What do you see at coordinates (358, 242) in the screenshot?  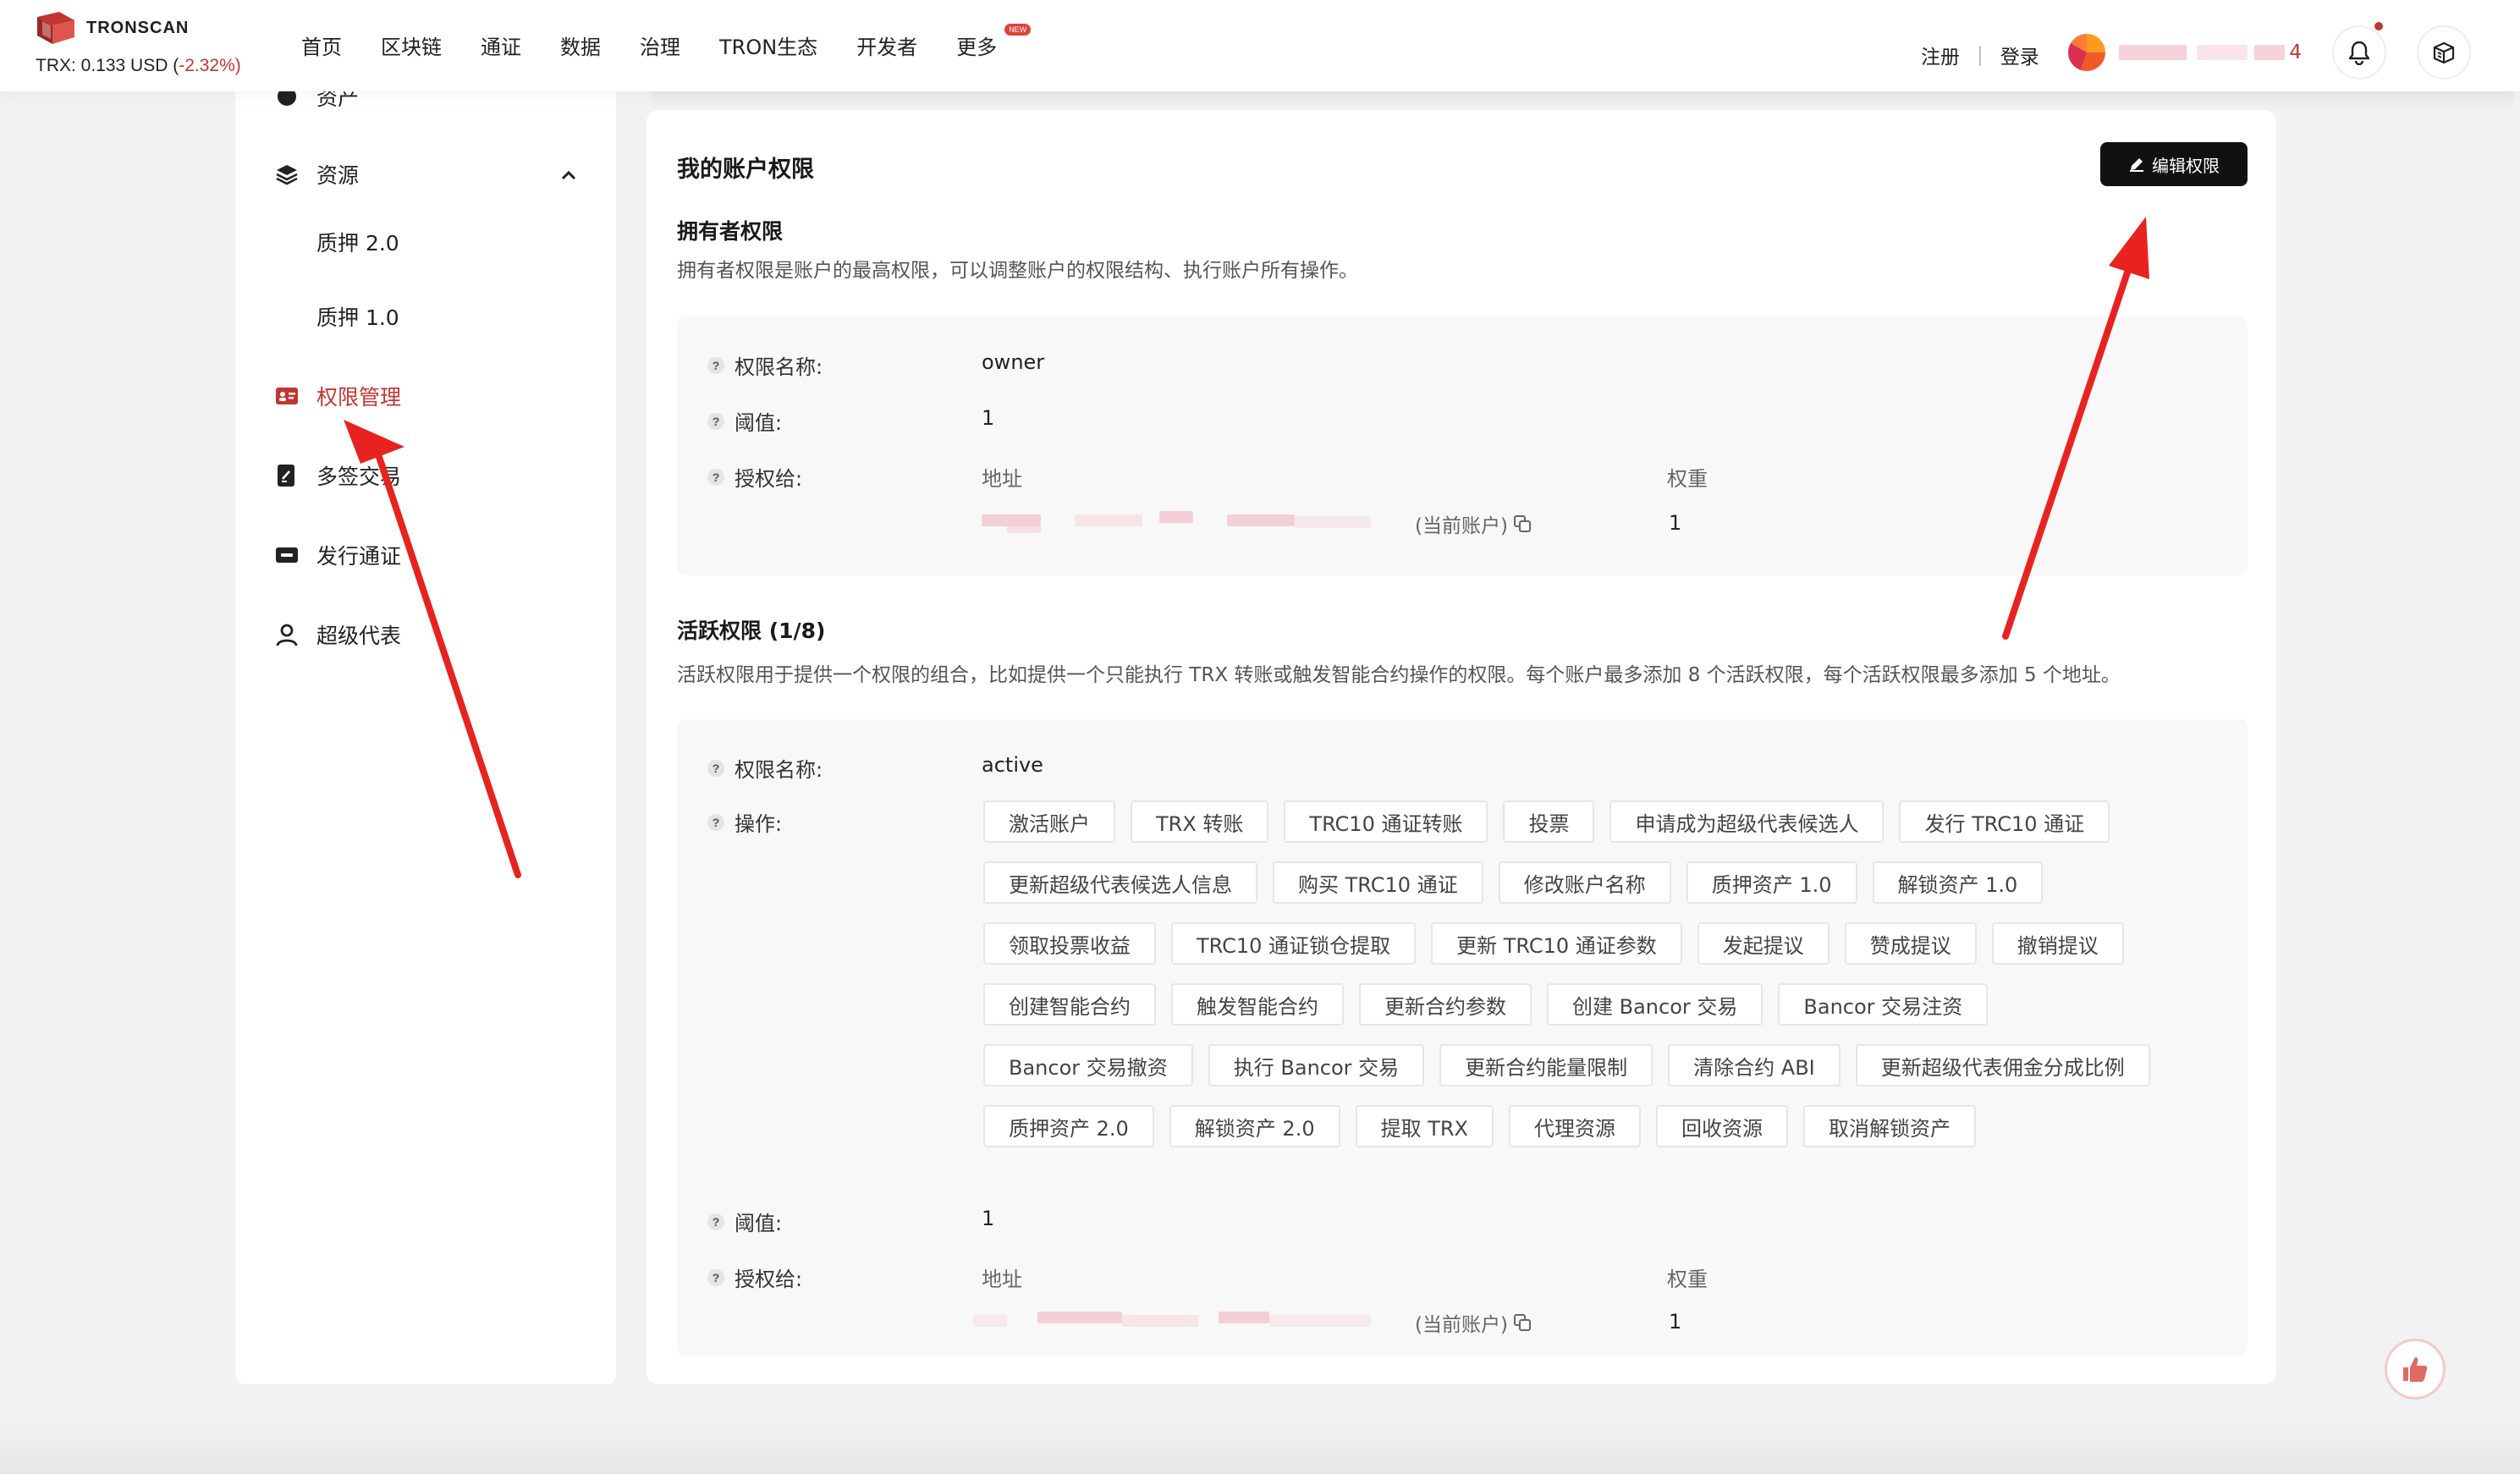 I see `sidebar-item-stake-2: 质押 2.0` at bounding box center [358, 242].